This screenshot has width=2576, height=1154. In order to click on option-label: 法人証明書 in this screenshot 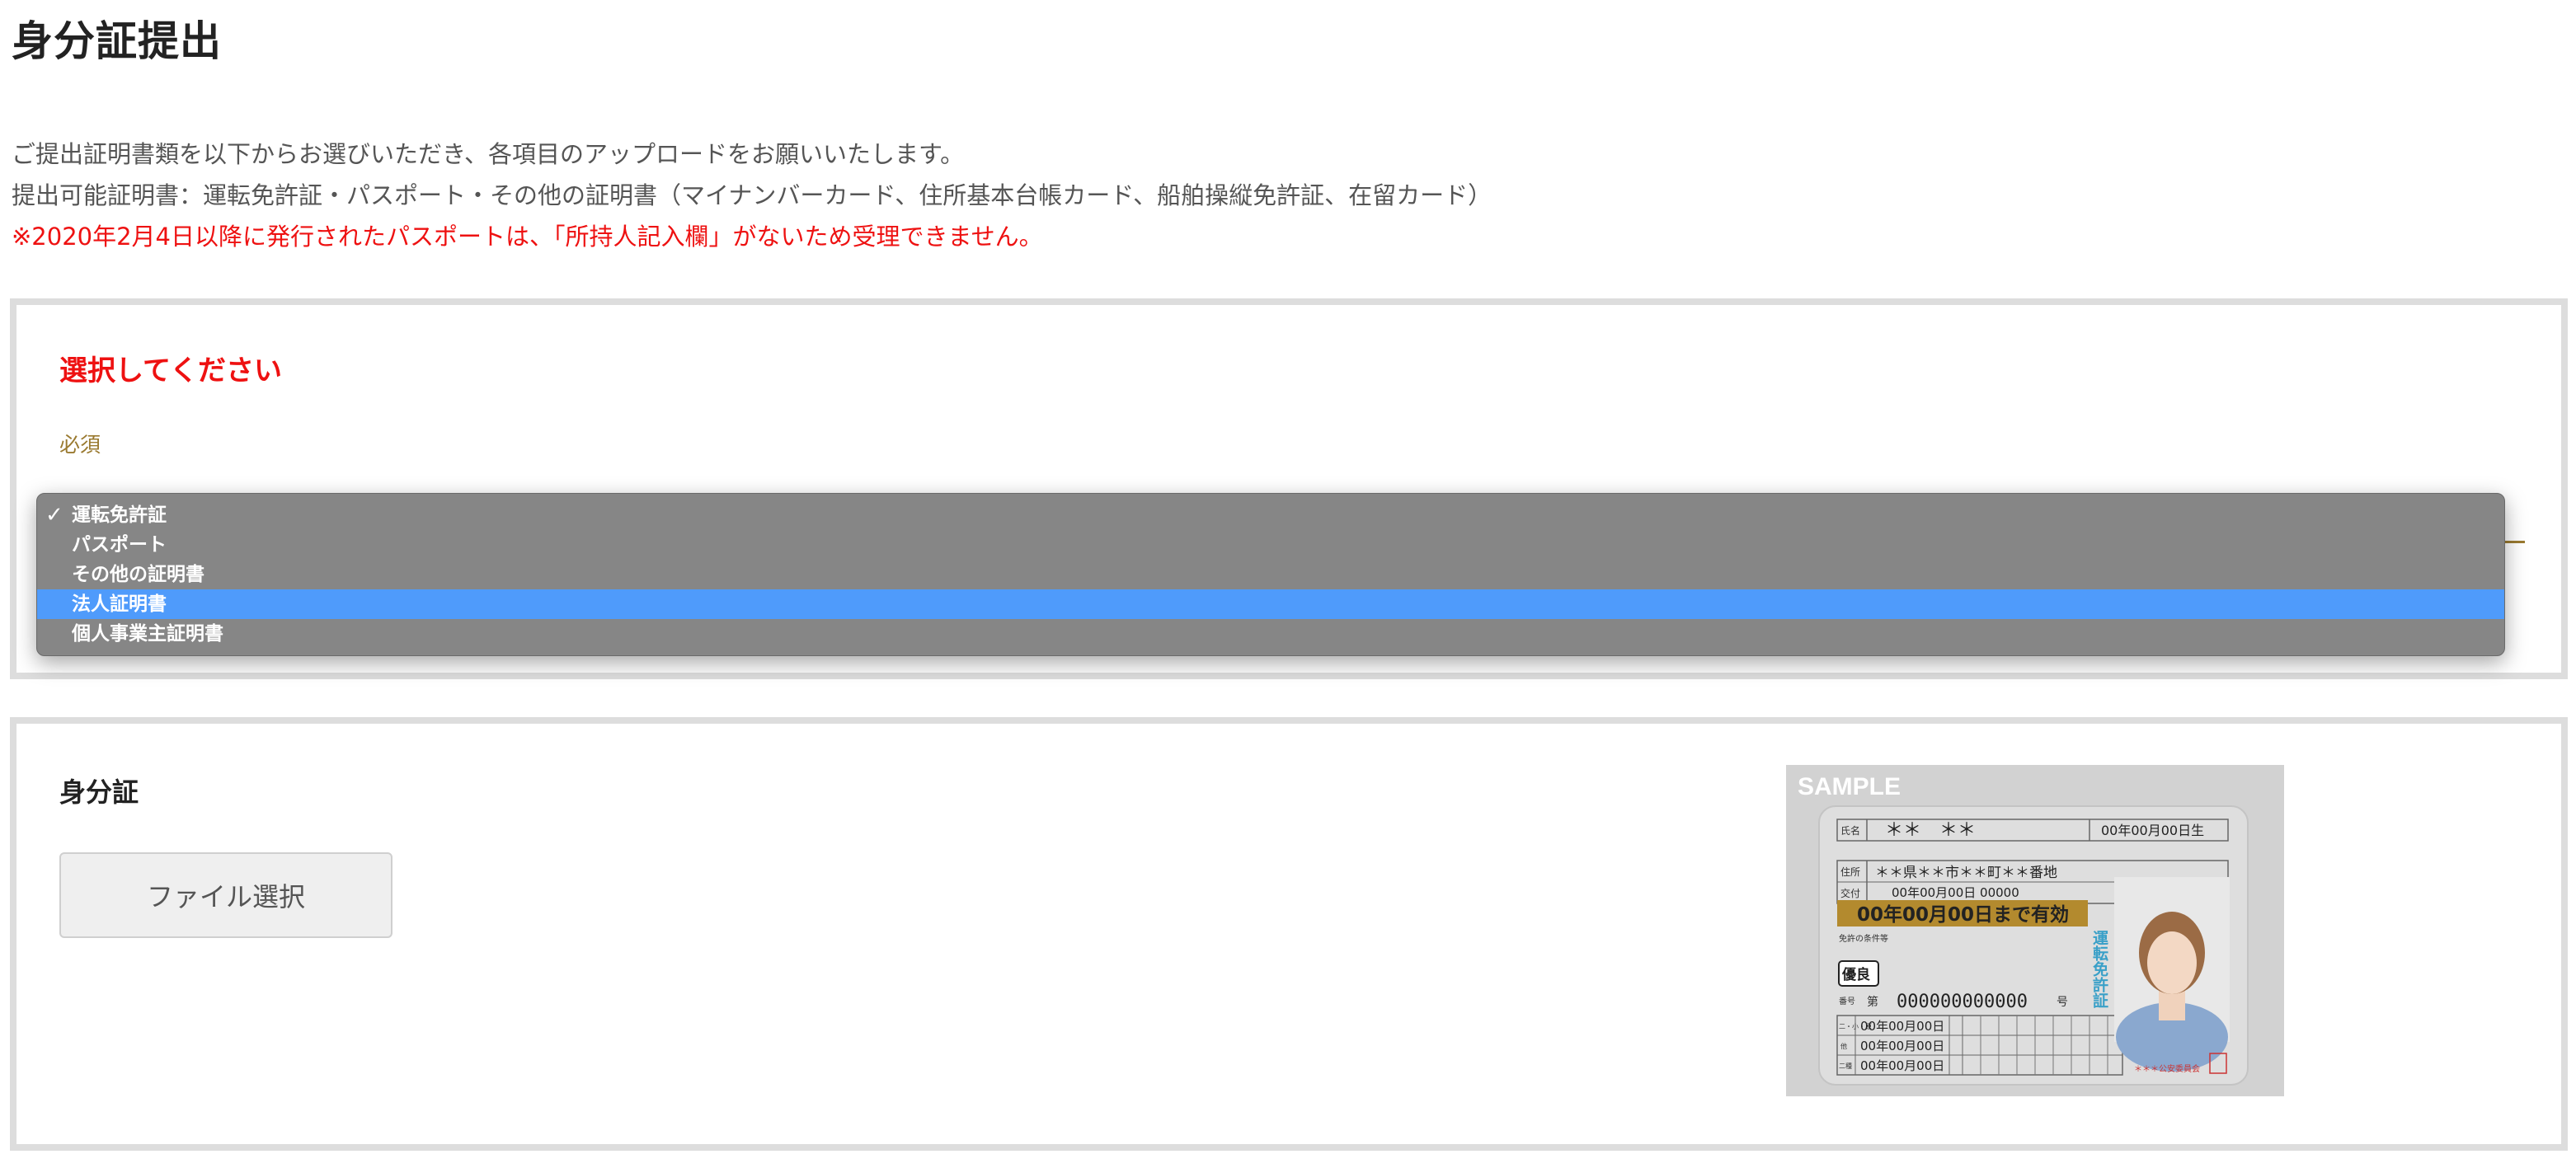, I will do `click(119, 604)`.